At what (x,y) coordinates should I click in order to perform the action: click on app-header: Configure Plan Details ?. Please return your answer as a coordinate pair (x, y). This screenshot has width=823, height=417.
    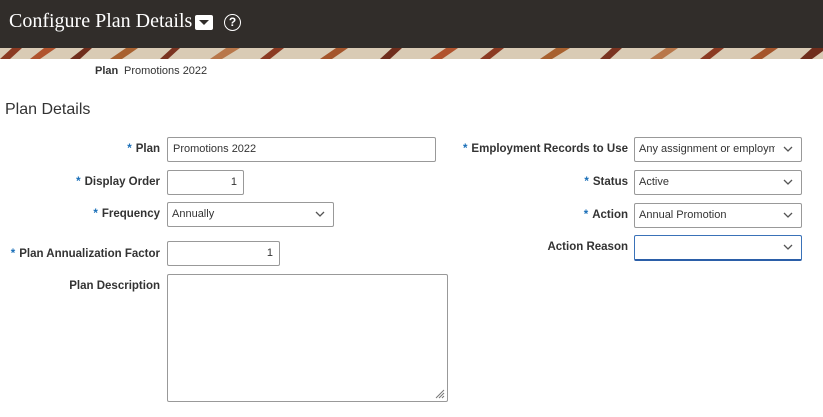
    Looking at the image, I should click on (411, 24).